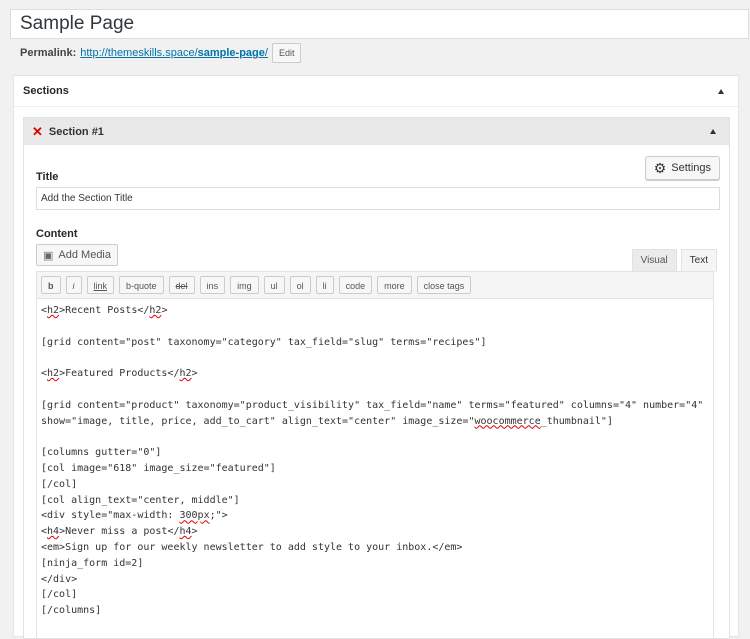  What do you see at coordinates (51, 285) in the screenshot?
I see `qt-bold-button: b` at bounding box center [51, 285].